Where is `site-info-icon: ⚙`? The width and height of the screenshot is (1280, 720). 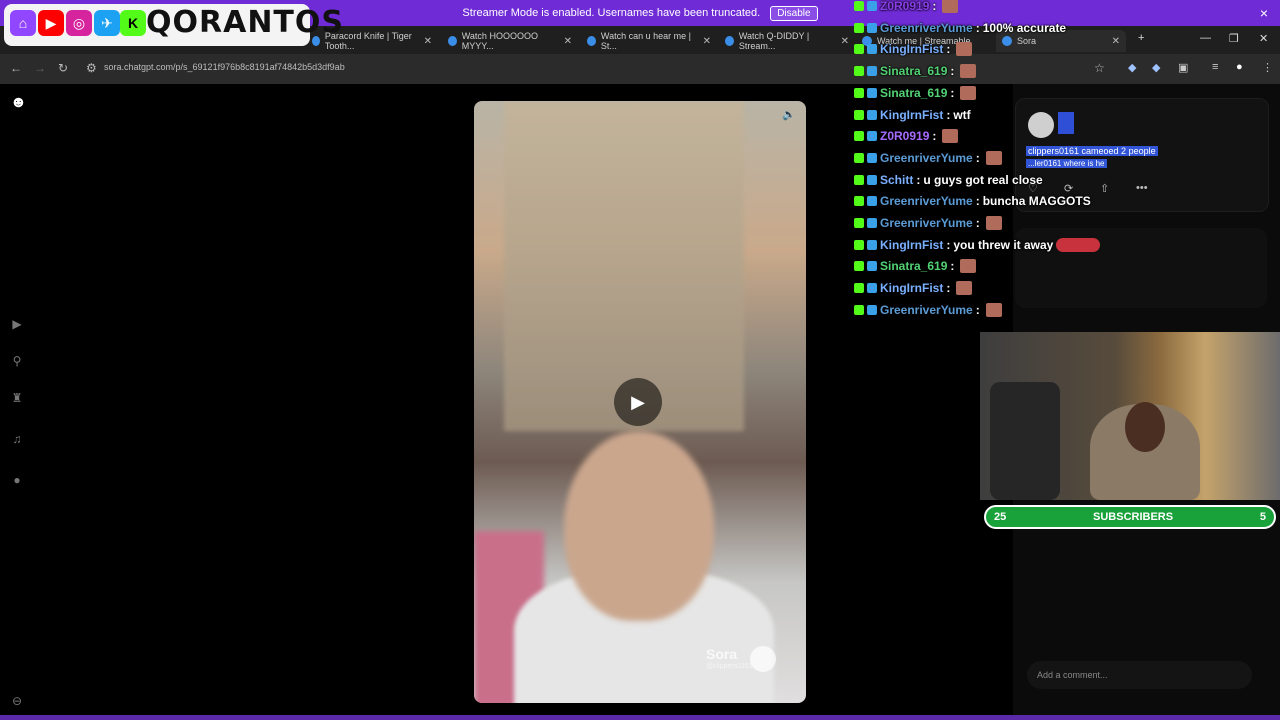
site-info-icon: ⚙ is located at coordinates (91, 68).